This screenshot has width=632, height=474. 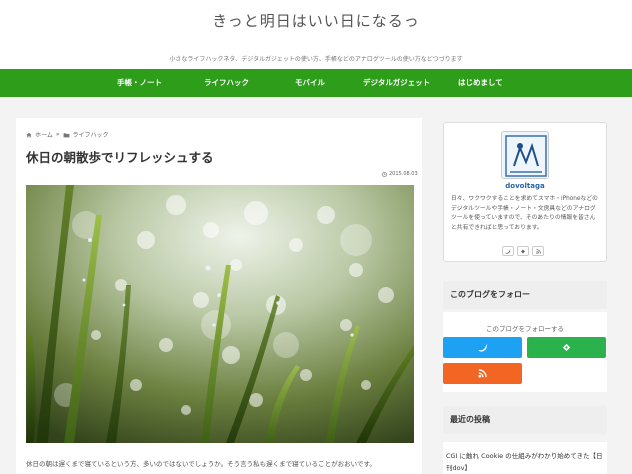 What do you see at coordinates (396, 83) in the screenshot?
I see `nav-item-digital-gadget: デジタルガジェット` at bounding box center [396, 83].